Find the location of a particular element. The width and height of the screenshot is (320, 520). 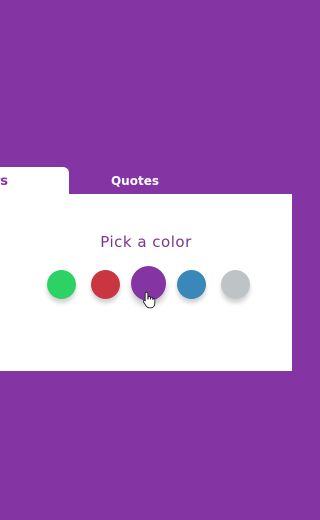

tab-bar: Colors Quotes is located at coordinates (146, 182).